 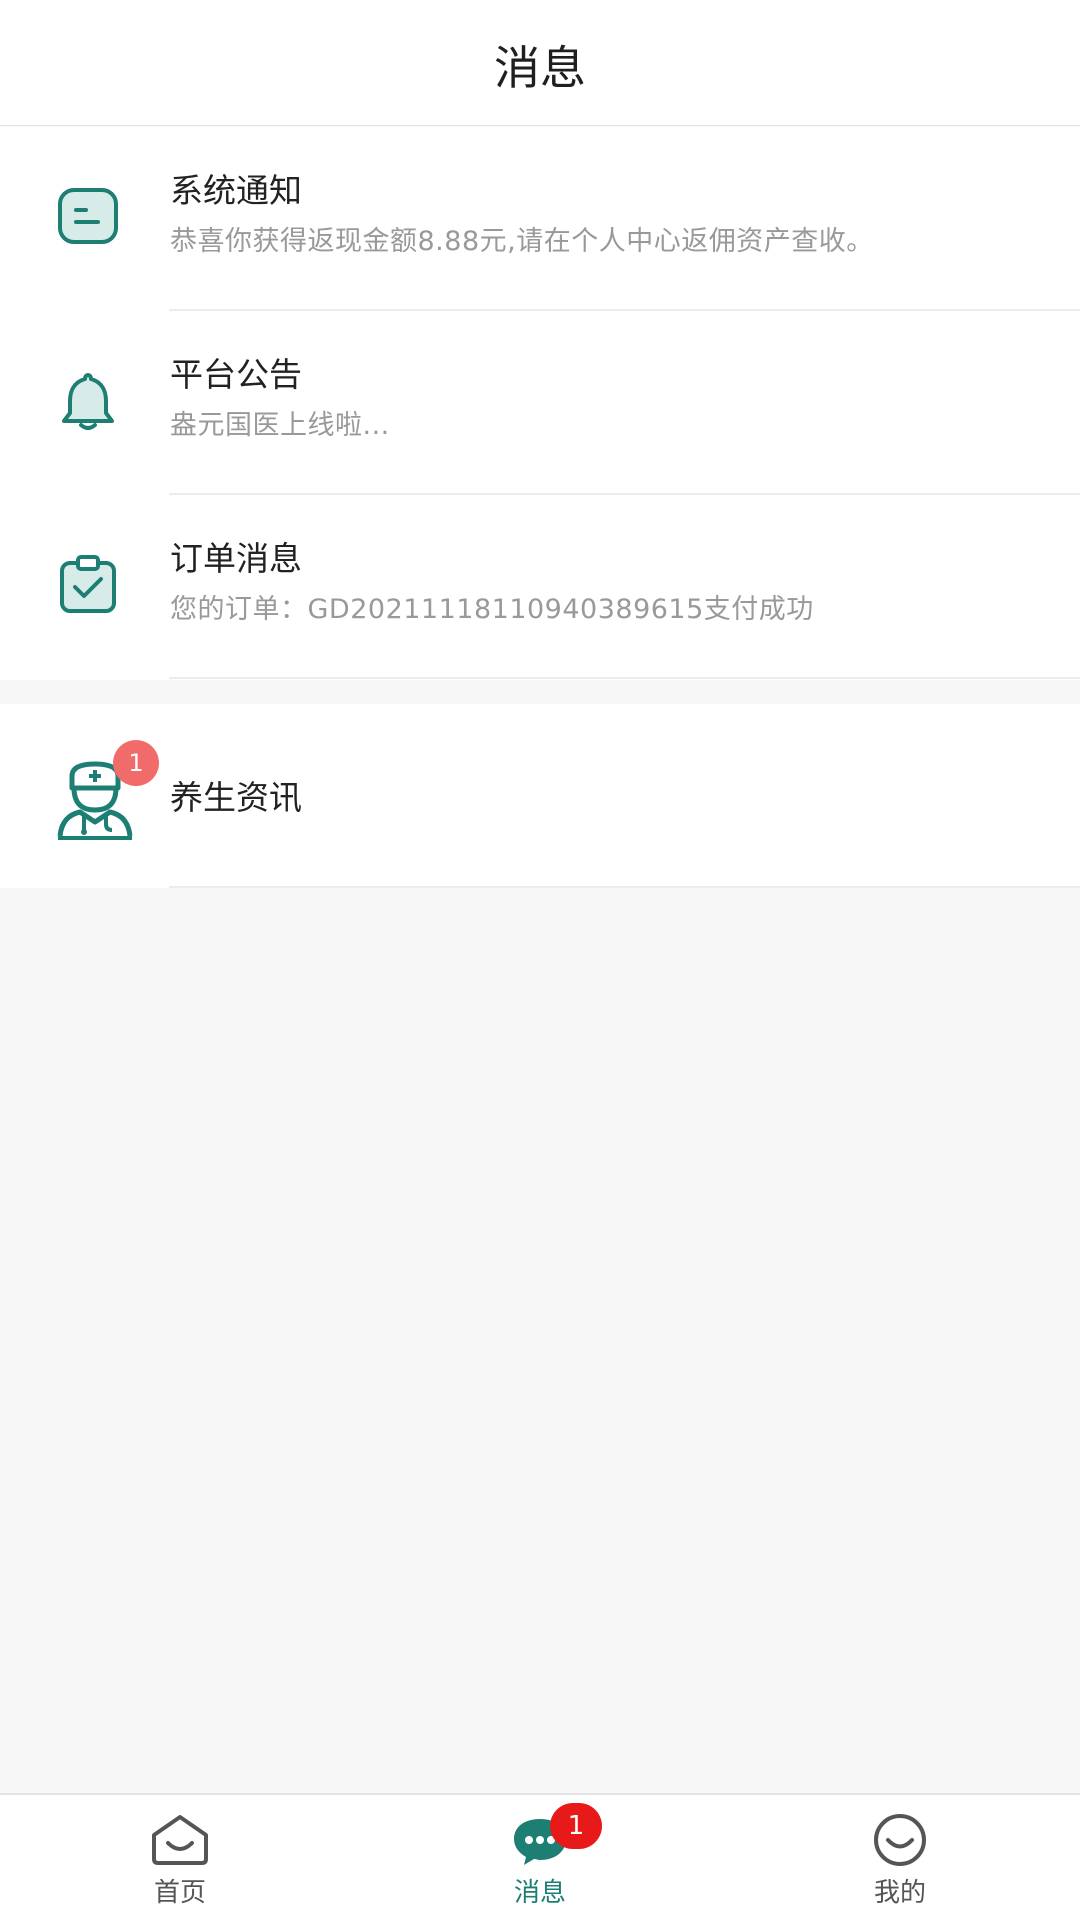 What do you see at coordinates (540, 68) in the screenshot?
I see `page-title: 消息` at bounding box center [540, 68].